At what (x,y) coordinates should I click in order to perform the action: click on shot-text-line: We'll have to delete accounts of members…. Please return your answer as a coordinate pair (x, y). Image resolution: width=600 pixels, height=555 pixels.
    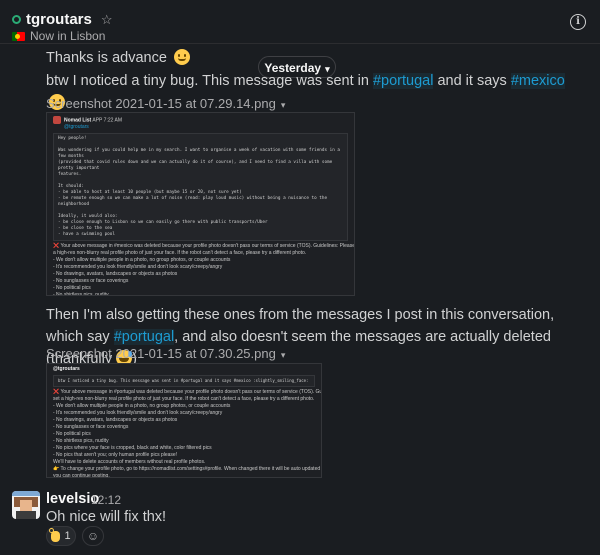
    Looking at the image, I should click on (129, 462).